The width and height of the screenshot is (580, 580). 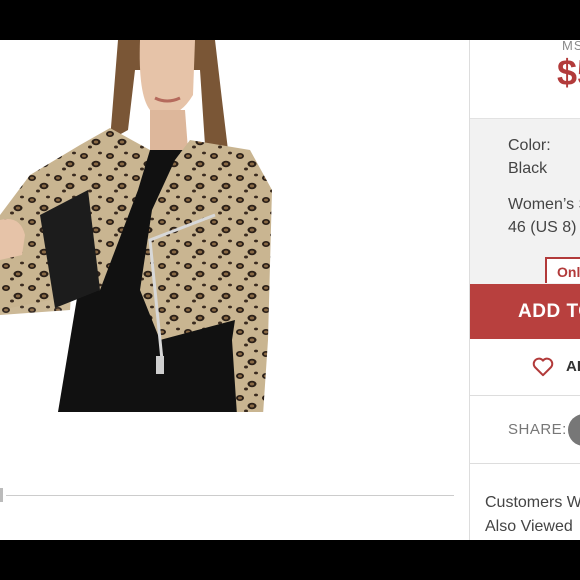 What do you see at coordinates (537, 429) in the screenshot?
I see `share-label: SHARE:` at bounding box center [537, 429].